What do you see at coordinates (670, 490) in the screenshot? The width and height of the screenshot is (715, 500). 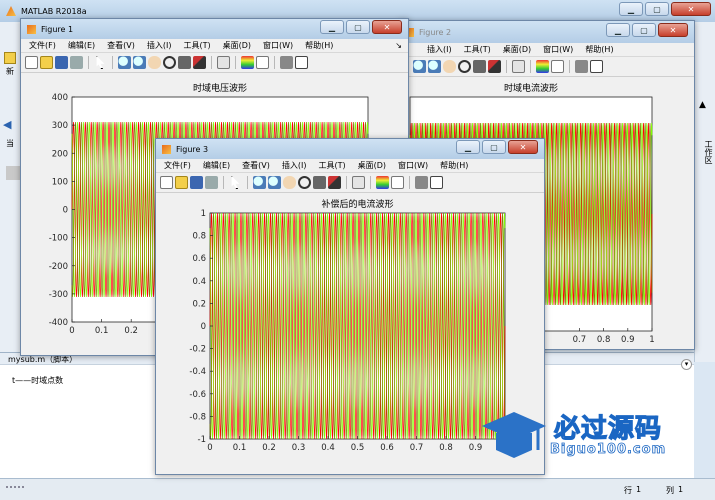 I see `status-col-label: 列` at bounding box center [670, 490].